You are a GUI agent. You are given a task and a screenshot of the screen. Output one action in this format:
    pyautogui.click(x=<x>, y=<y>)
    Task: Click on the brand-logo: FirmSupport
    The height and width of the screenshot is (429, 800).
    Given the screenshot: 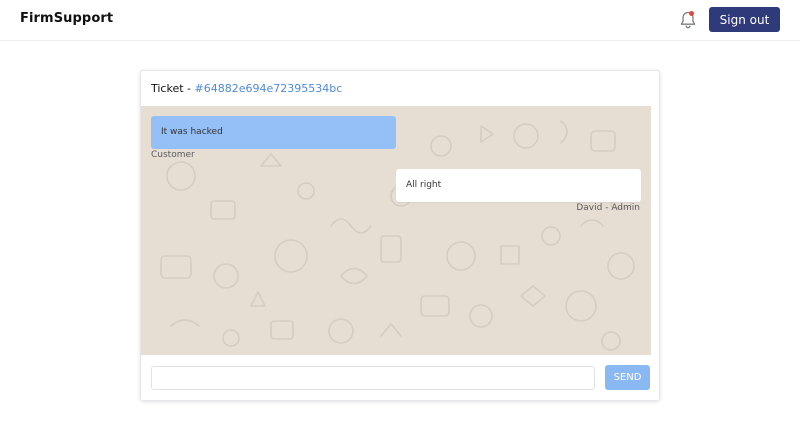 What is the action you would take?
    pyautogui.click(x=66, y=18)
    